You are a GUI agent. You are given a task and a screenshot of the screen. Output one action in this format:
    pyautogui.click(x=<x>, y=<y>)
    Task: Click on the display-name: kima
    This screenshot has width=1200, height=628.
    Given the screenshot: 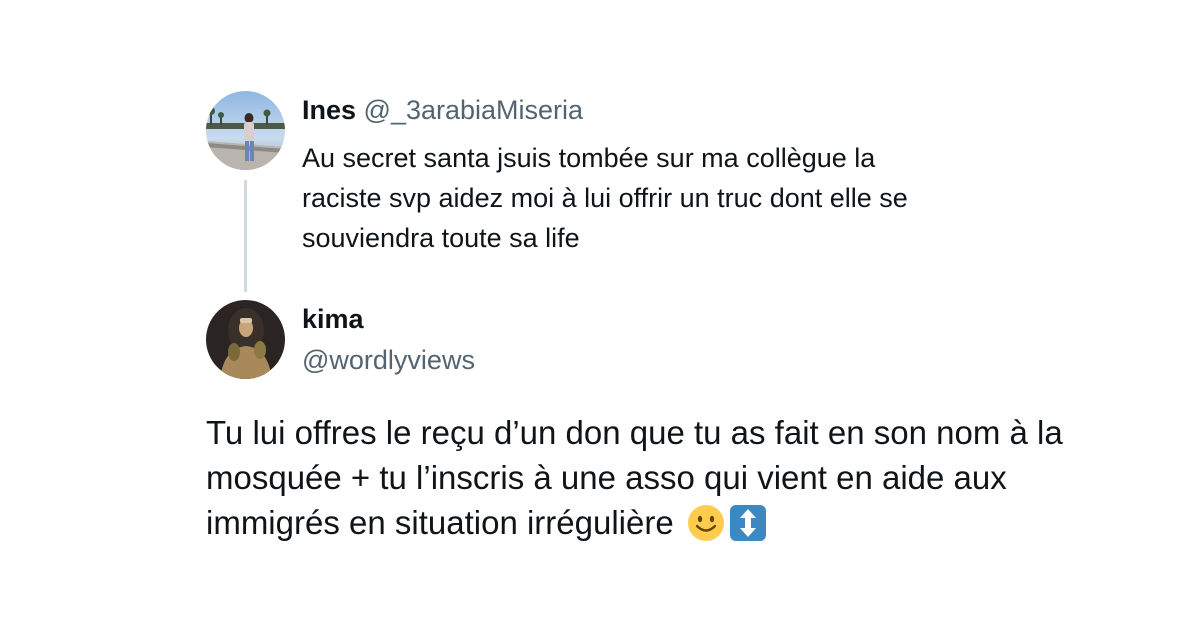 What is the action you would take?
    pyautogui.click(x=333, y=319)
    